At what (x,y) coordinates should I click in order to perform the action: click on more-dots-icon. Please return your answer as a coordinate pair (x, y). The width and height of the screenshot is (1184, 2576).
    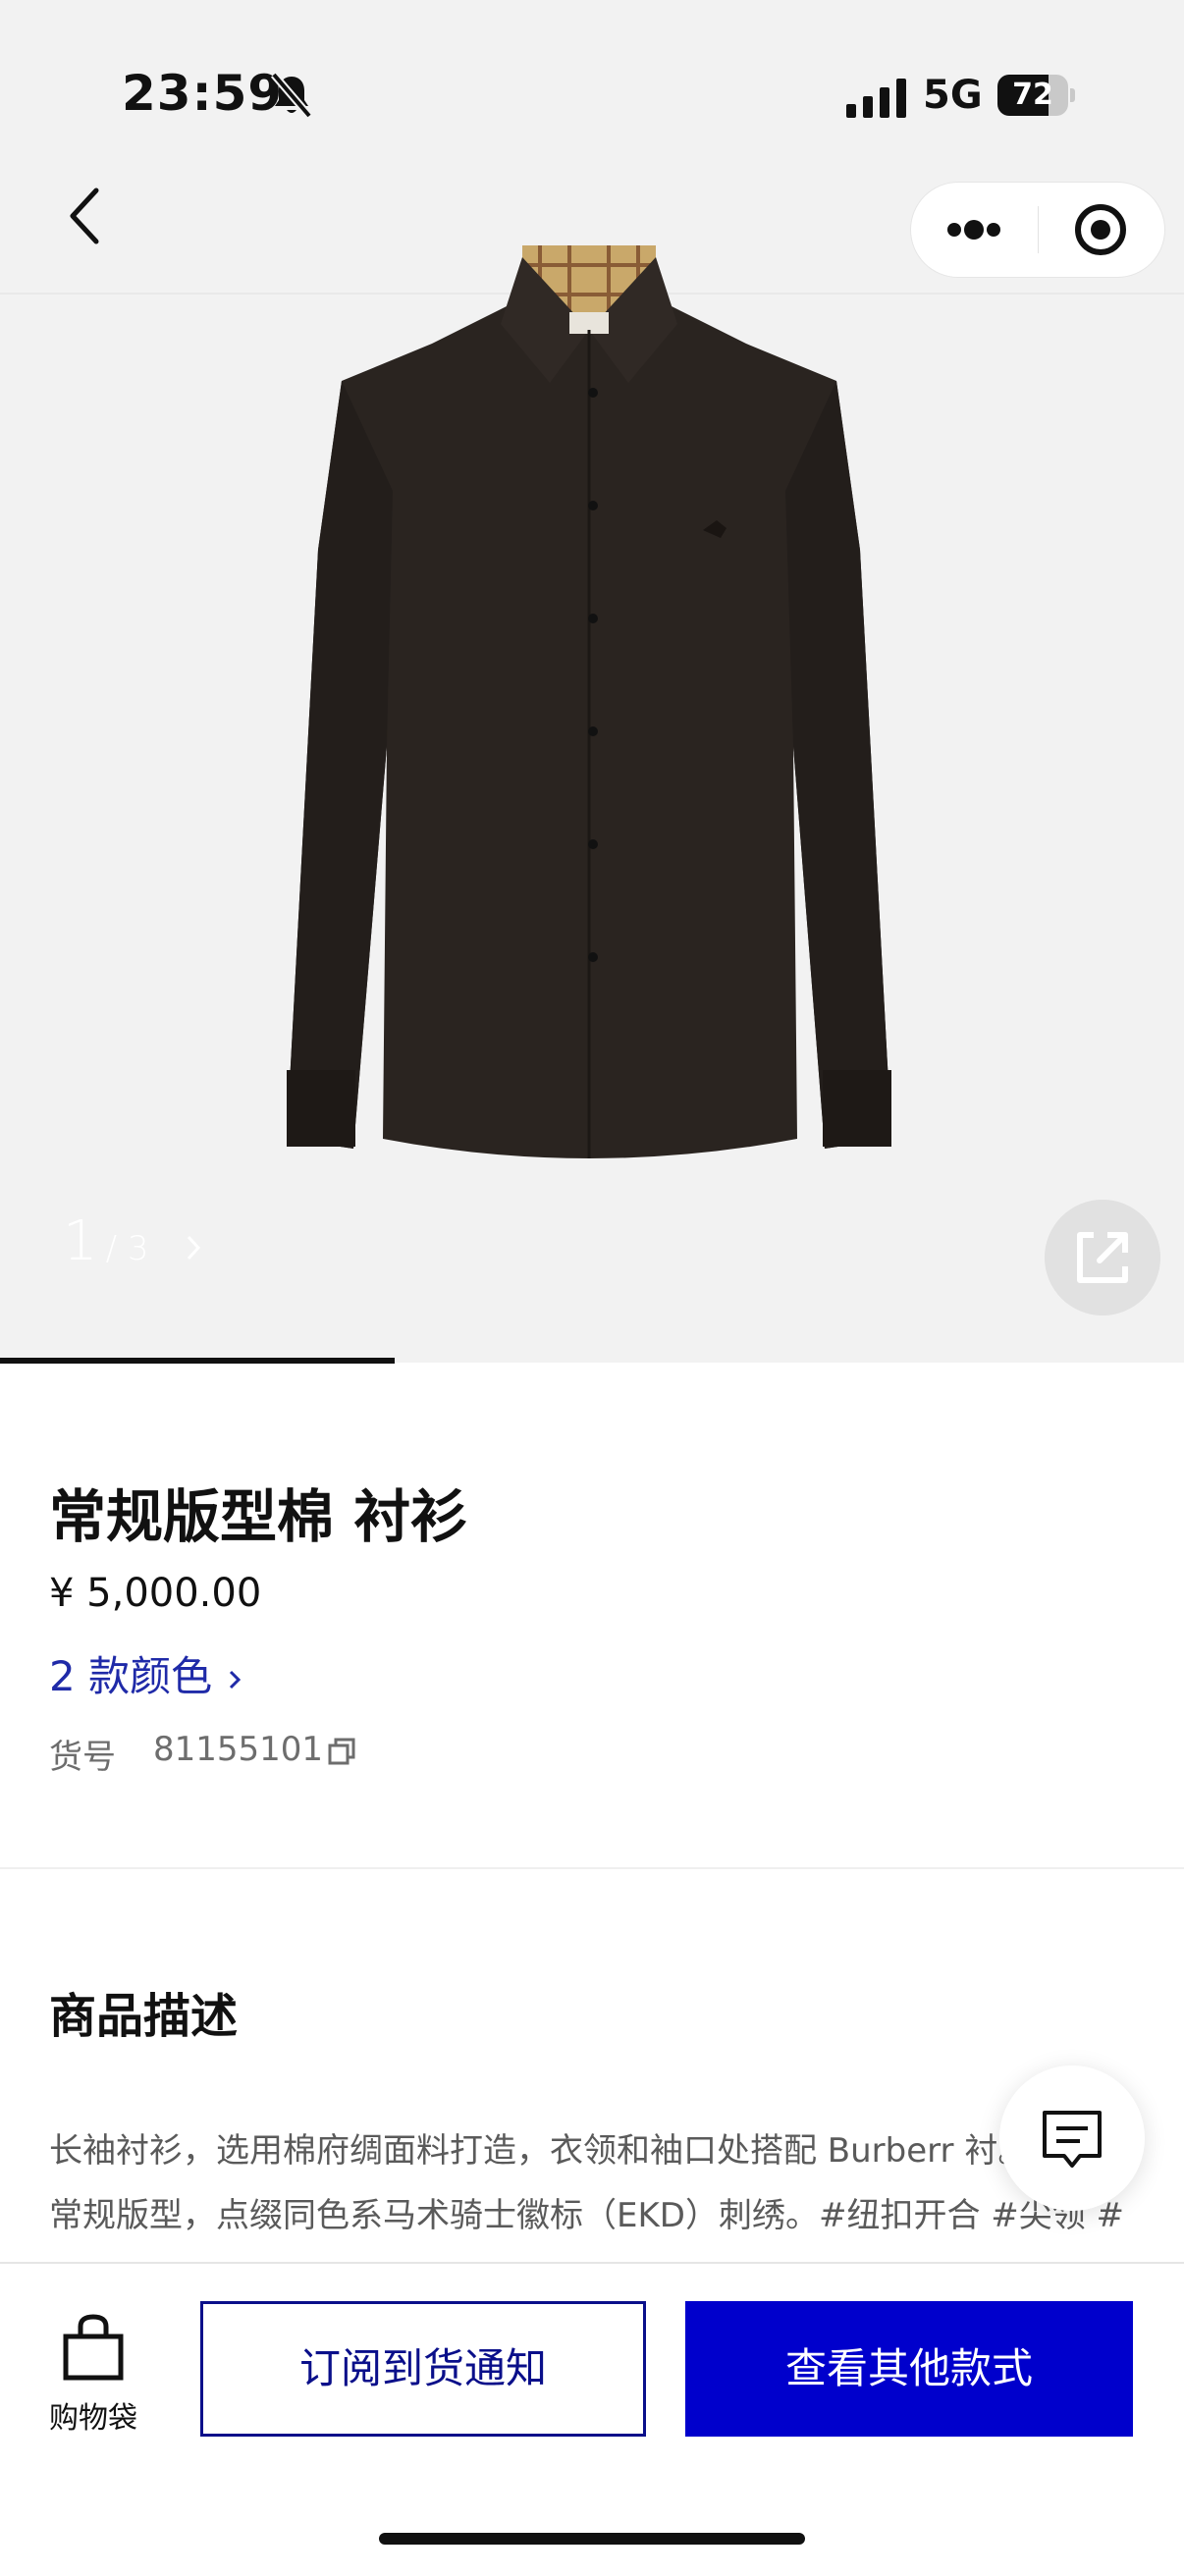
    Looking at the image, I should click on (974, 230).